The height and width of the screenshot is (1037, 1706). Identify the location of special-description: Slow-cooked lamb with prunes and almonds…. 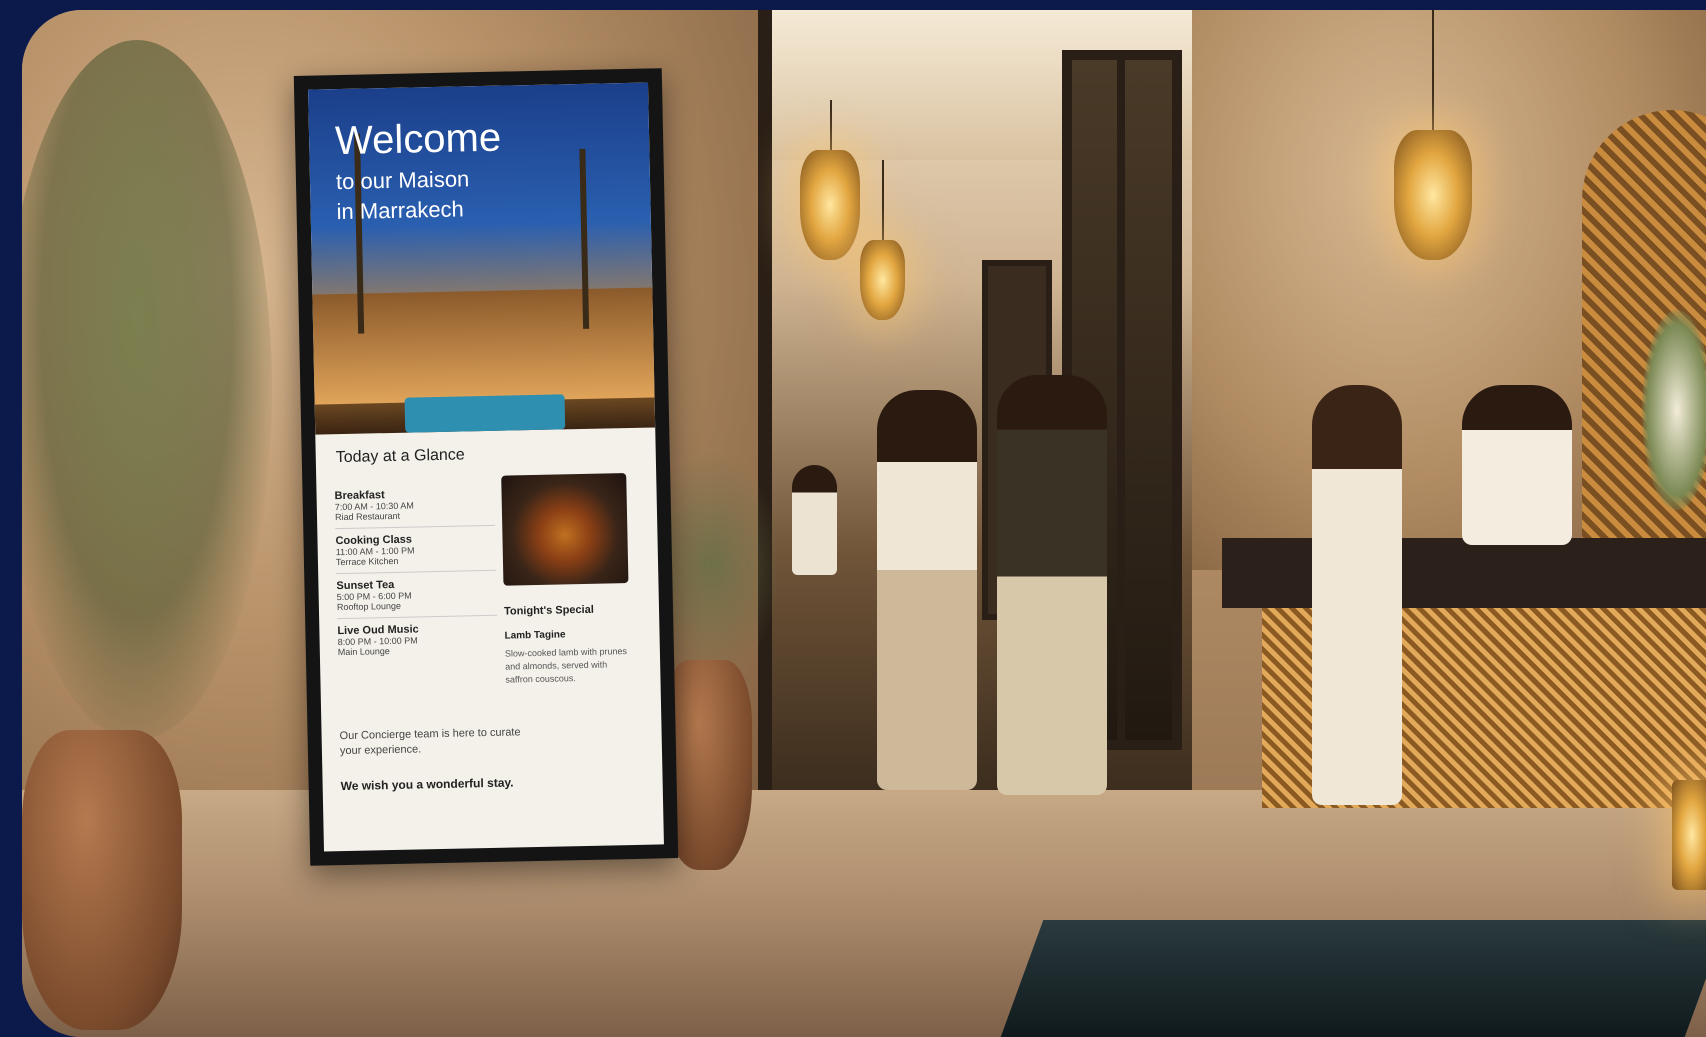
(566, 665).